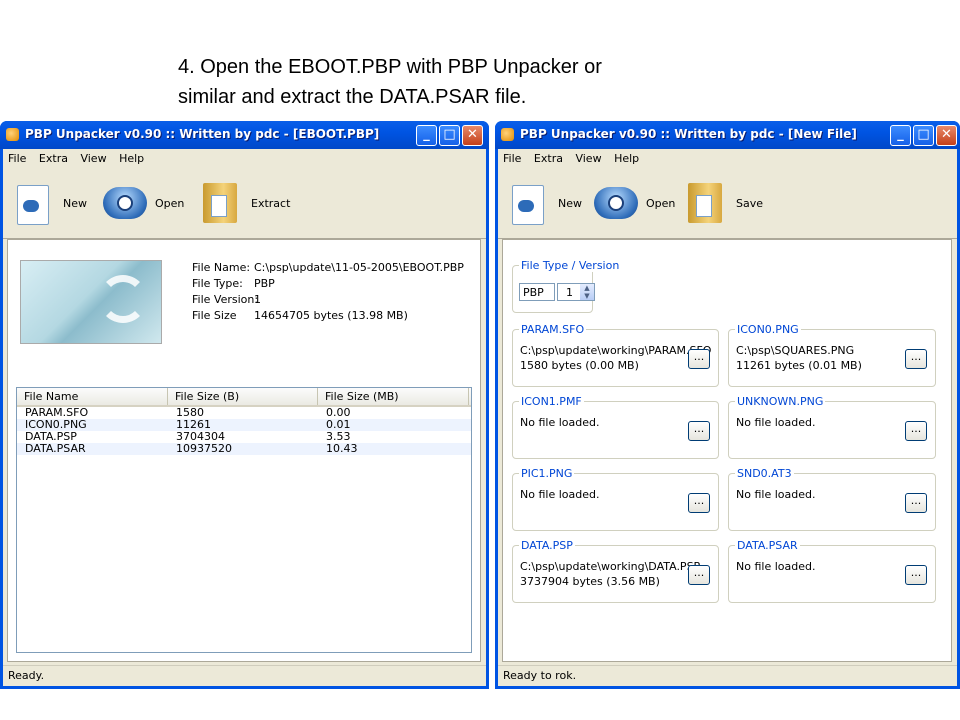  What do you see at coordinates (123, 299) in the screenshot?
I see `refresh-icon` at bounding box center [123, 299].